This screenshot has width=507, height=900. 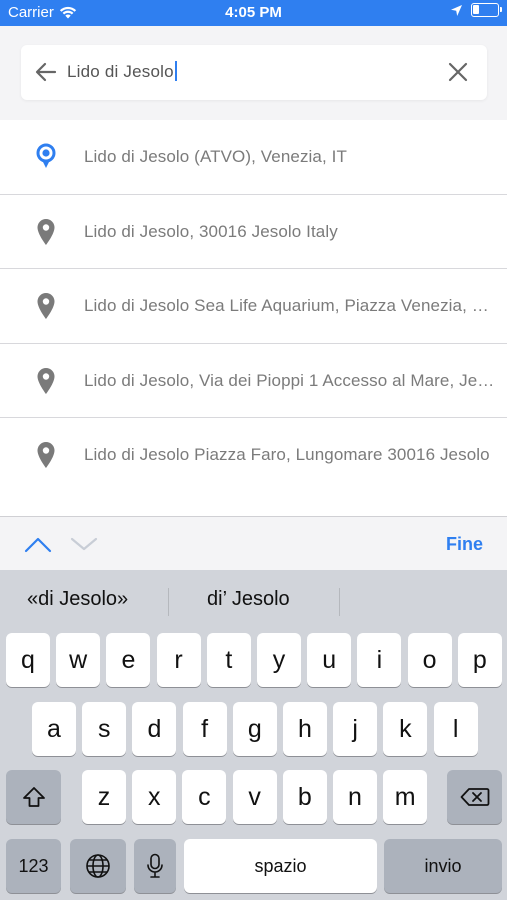 I want to click on search-input: Lido di Jesolo, so click(x=122, y=71).